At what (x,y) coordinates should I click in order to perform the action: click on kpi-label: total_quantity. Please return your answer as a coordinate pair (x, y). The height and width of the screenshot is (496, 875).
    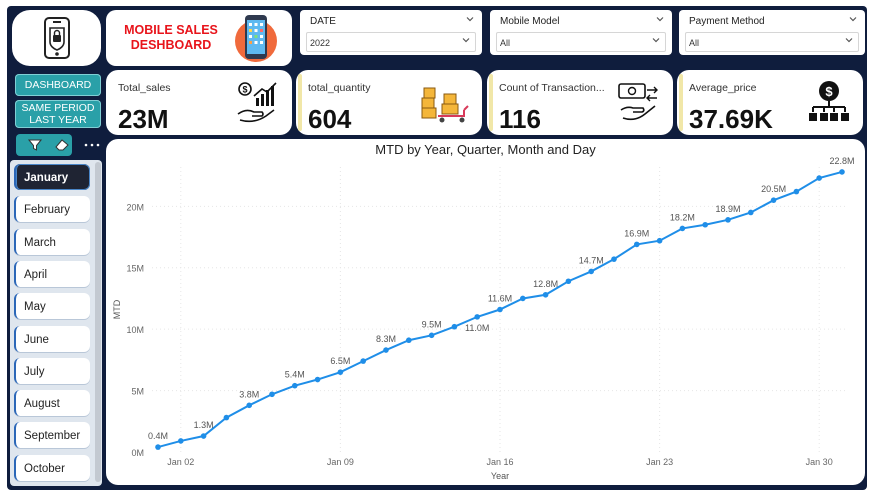
    Looking at the image, I should click on (339, 88).